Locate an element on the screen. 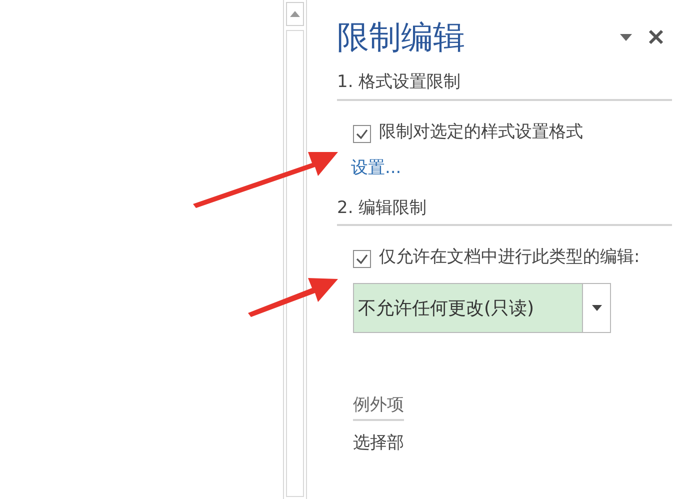 This screenshot has height=499, width=682. caret-icon is located at coordinates (597, 308).